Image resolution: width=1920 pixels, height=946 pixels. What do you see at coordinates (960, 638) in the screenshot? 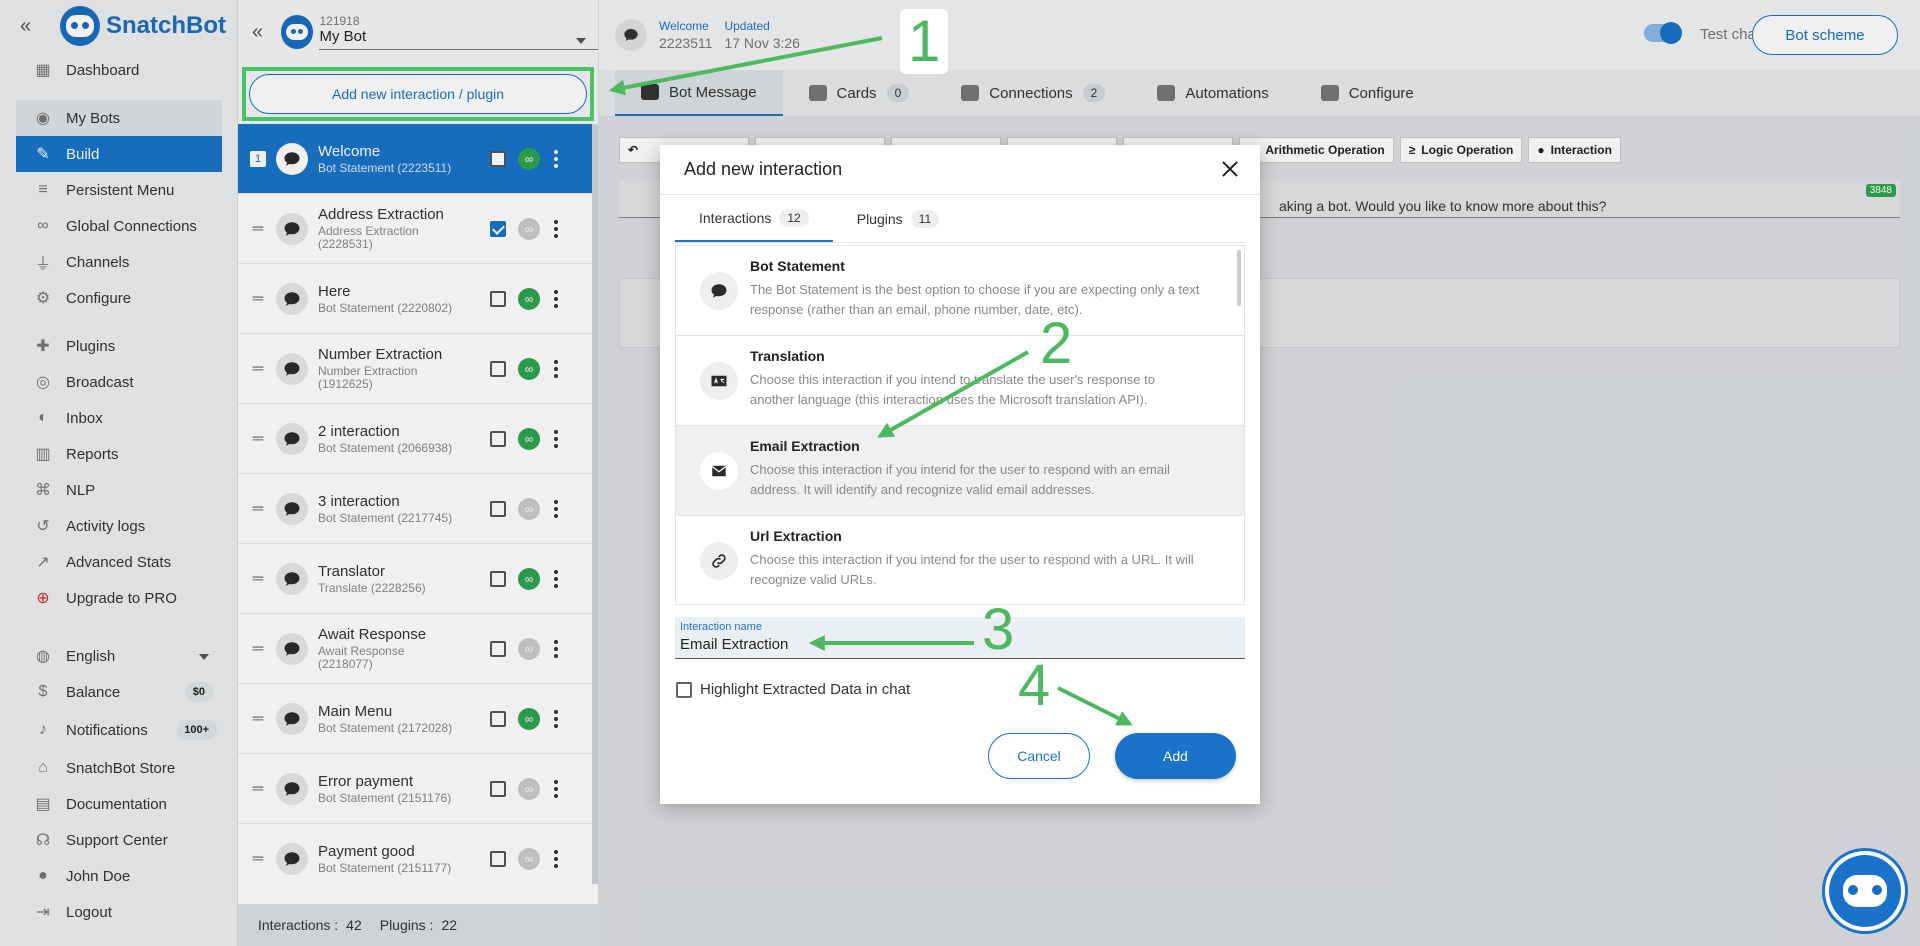
I see `interaction-name-field: Interaction name Email Extraction` at bounding box center [960, 638].